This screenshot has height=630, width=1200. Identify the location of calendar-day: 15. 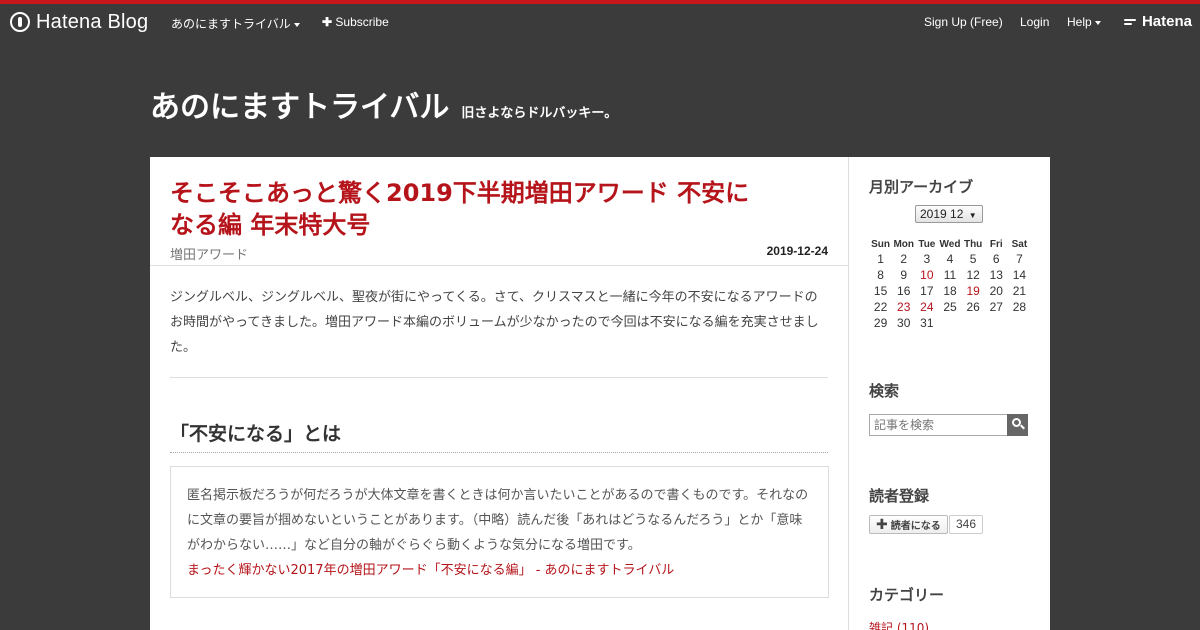
(880, 291).